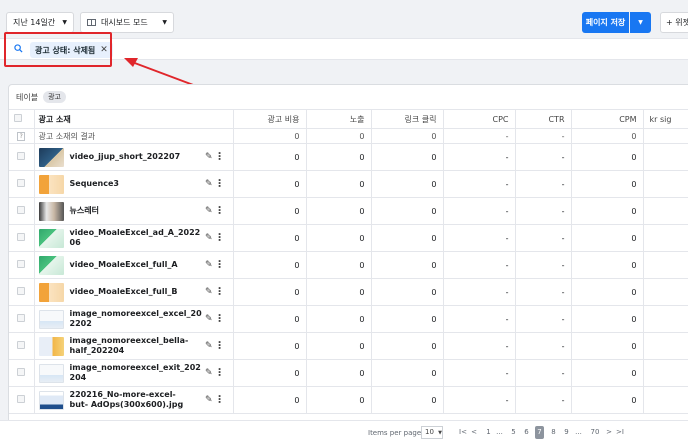 Image resolution: width=688 pixels, height=445 pixels. Describe the element at coordinates (463, 432) in the screenshot. I see `first-page-icon: I<` at that location.